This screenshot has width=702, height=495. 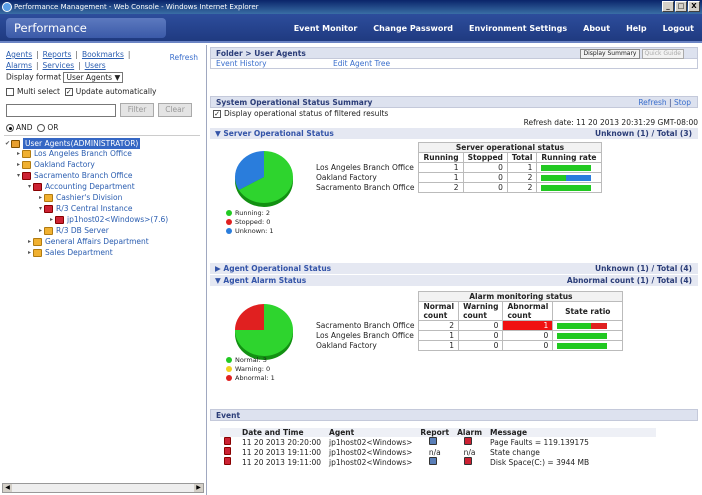 I want to click on tree-node: ▸ Sales Department, so click(x=69, y=252).